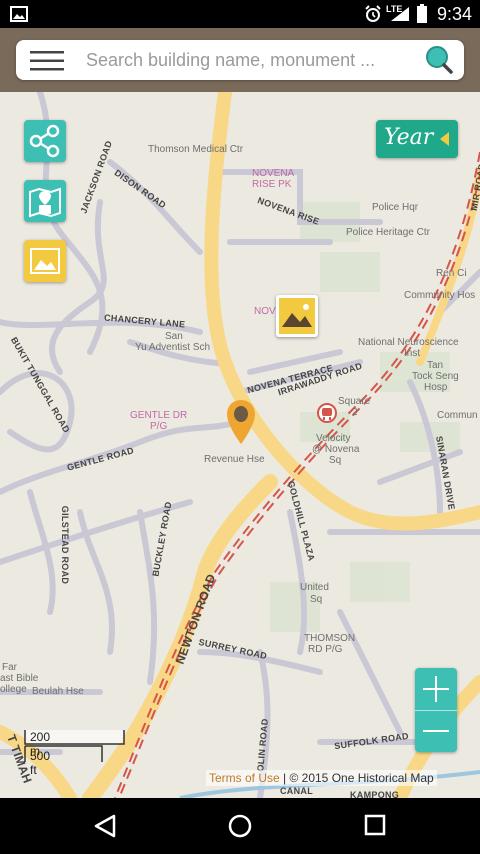 This screenshot has height=854, width=480. I want to click on signal-icon, so click(400, 14).